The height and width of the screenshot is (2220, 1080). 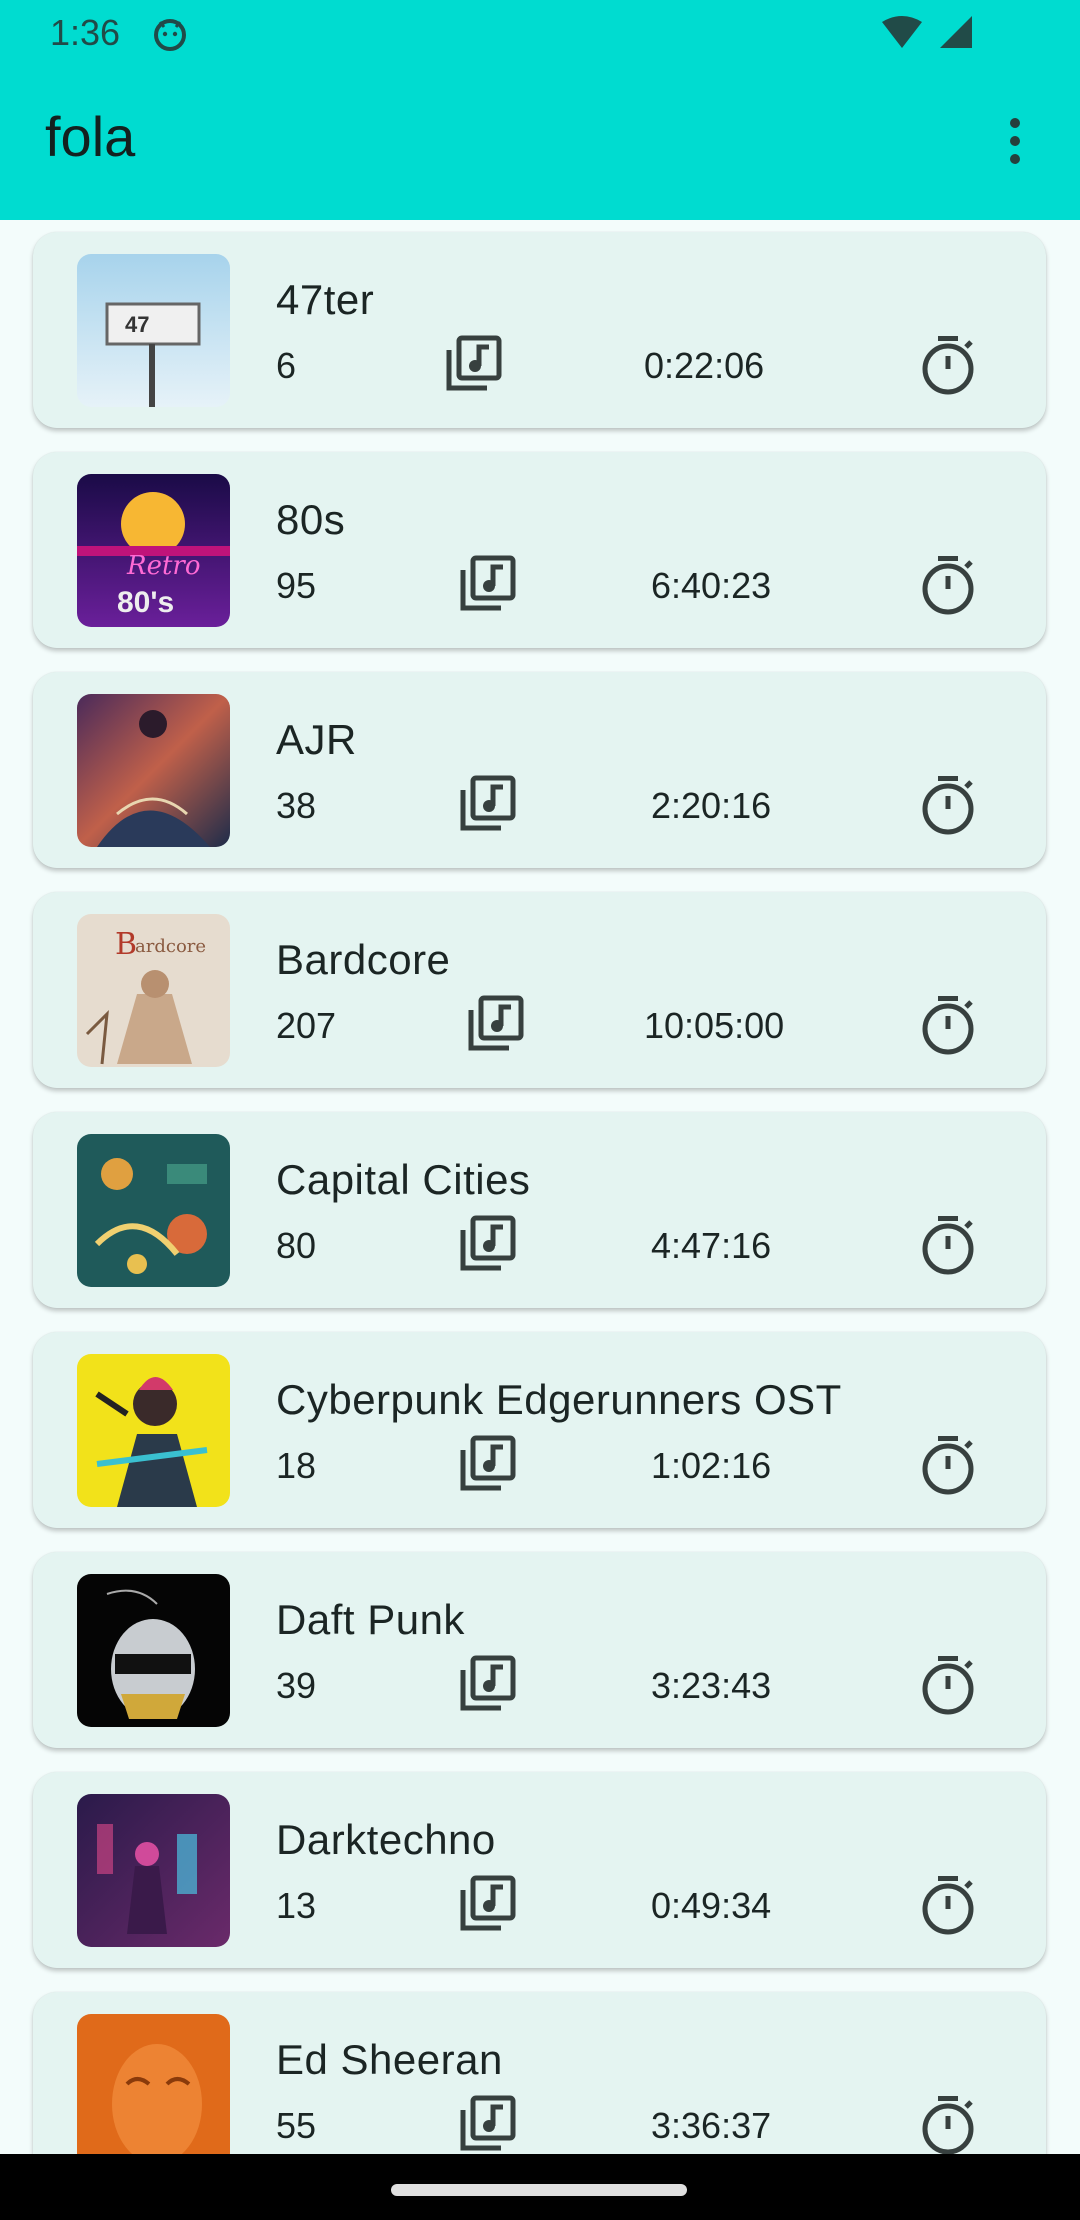 What do you see at coordinates (711, 2125) in the screenshot?
I see `playlist-duration: 3:36:37` at bounding box center [711, 2125].